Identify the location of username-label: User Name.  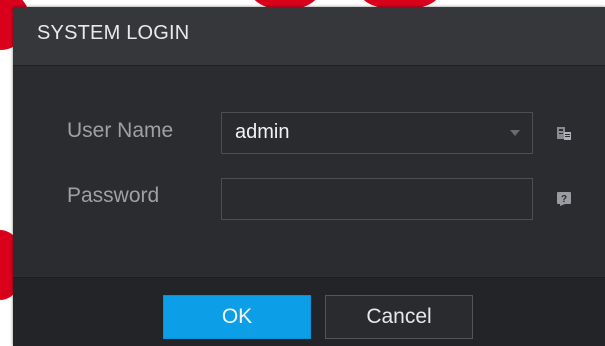
(120, 130).